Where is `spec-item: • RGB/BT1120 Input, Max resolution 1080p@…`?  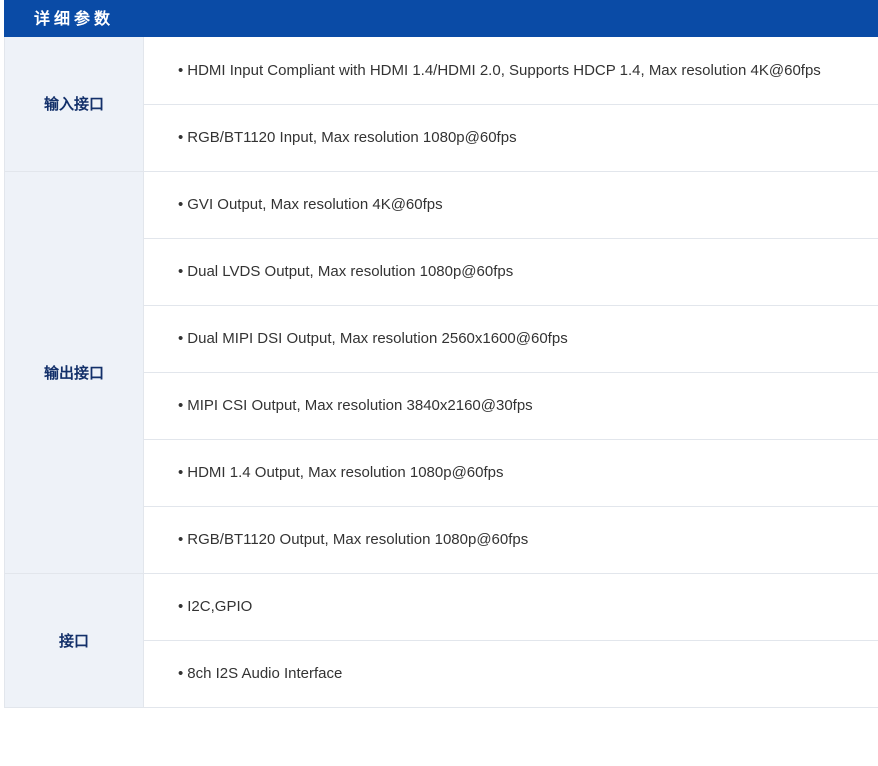
spec-item: • RGB/BT1120 Input, Max resolution 1080p@… is located at coordinates (510, 138).